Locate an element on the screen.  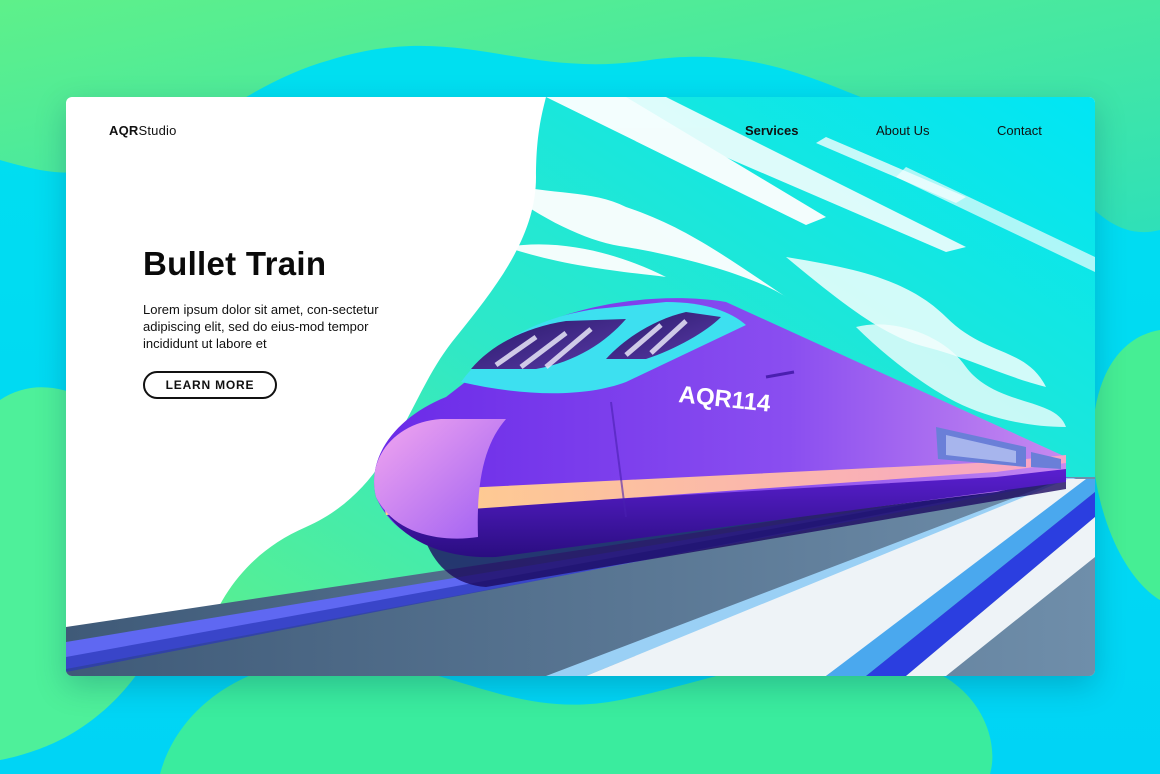
brand-logo-rest: Studio is located at coordinates (157, 130).